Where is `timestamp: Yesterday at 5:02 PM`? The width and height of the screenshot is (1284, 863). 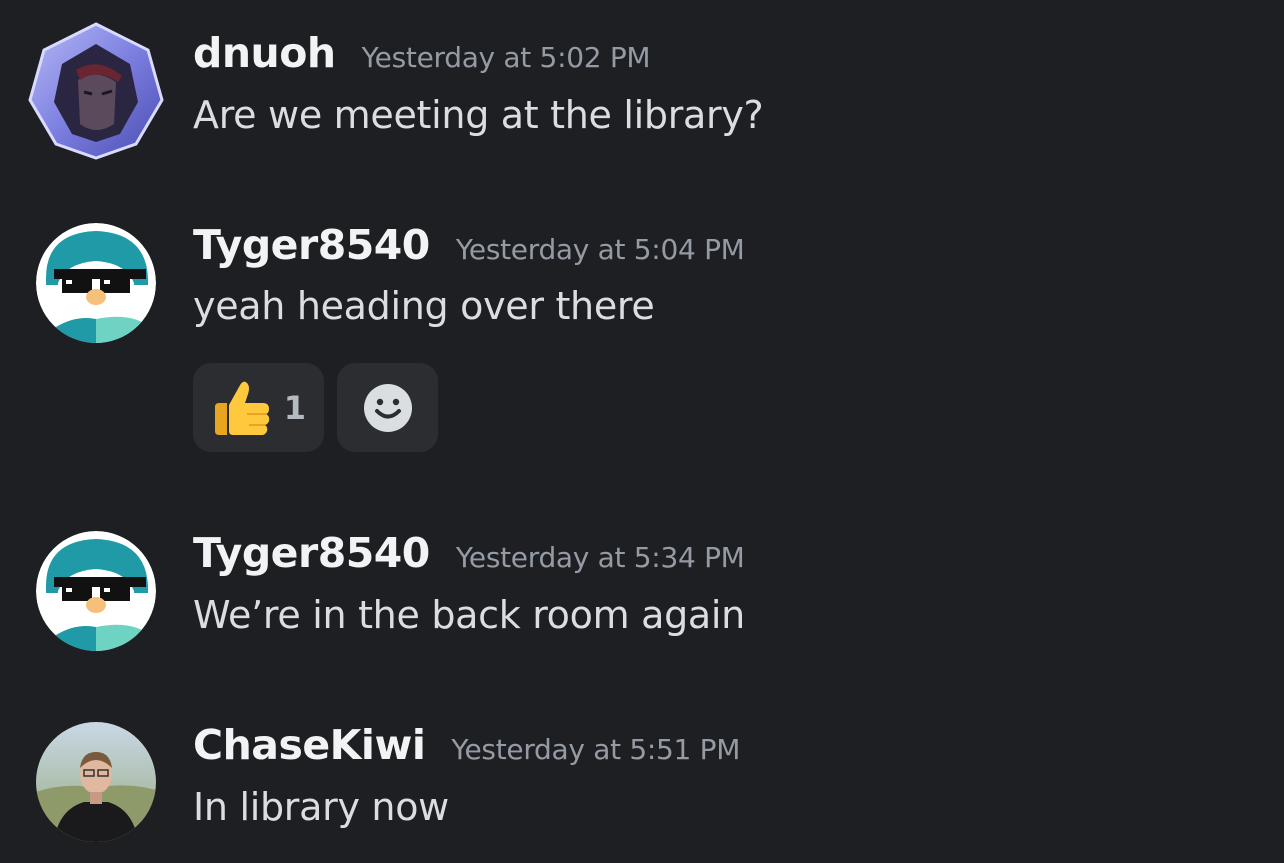 timestamp: Yesterday at 5:02 PM is located at coordinates (506, 57).